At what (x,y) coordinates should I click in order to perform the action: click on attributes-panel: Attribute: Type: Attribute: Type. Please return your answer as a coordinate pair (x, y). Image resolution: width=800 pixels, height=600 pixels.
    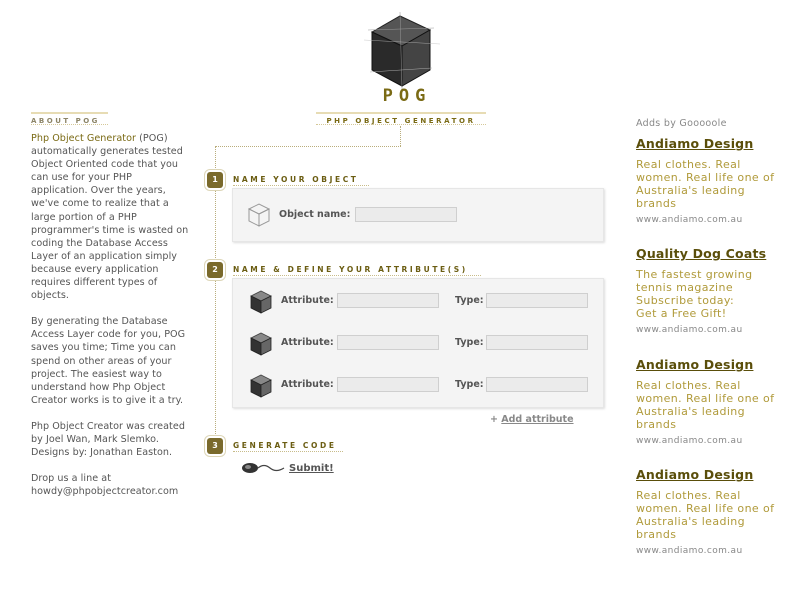
    Looking at the image, I should click on (418, 343).